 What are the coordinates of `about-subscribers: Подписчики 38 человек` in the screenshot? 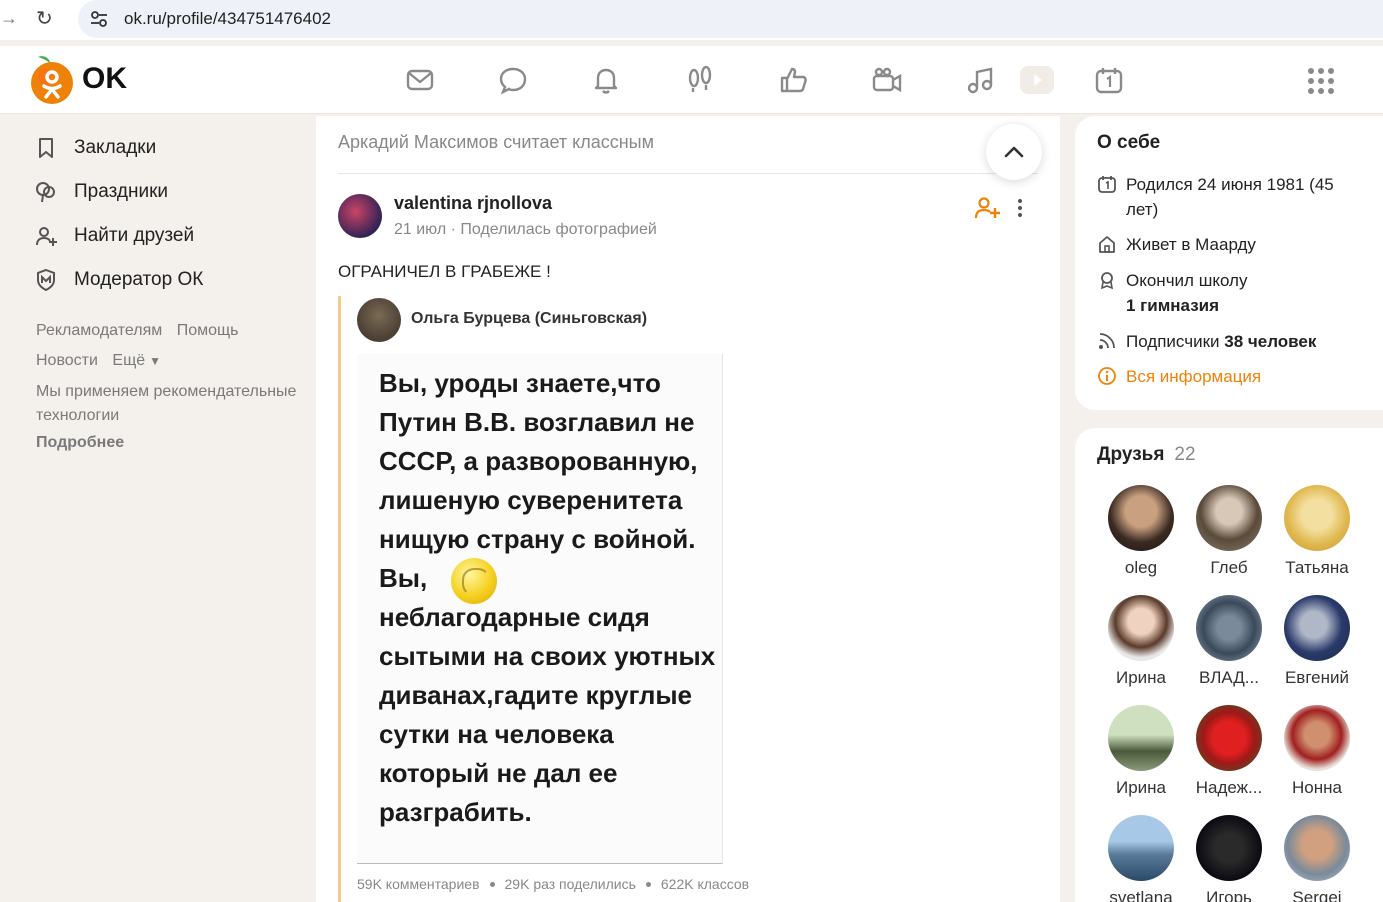 It's located at (1206, 341).